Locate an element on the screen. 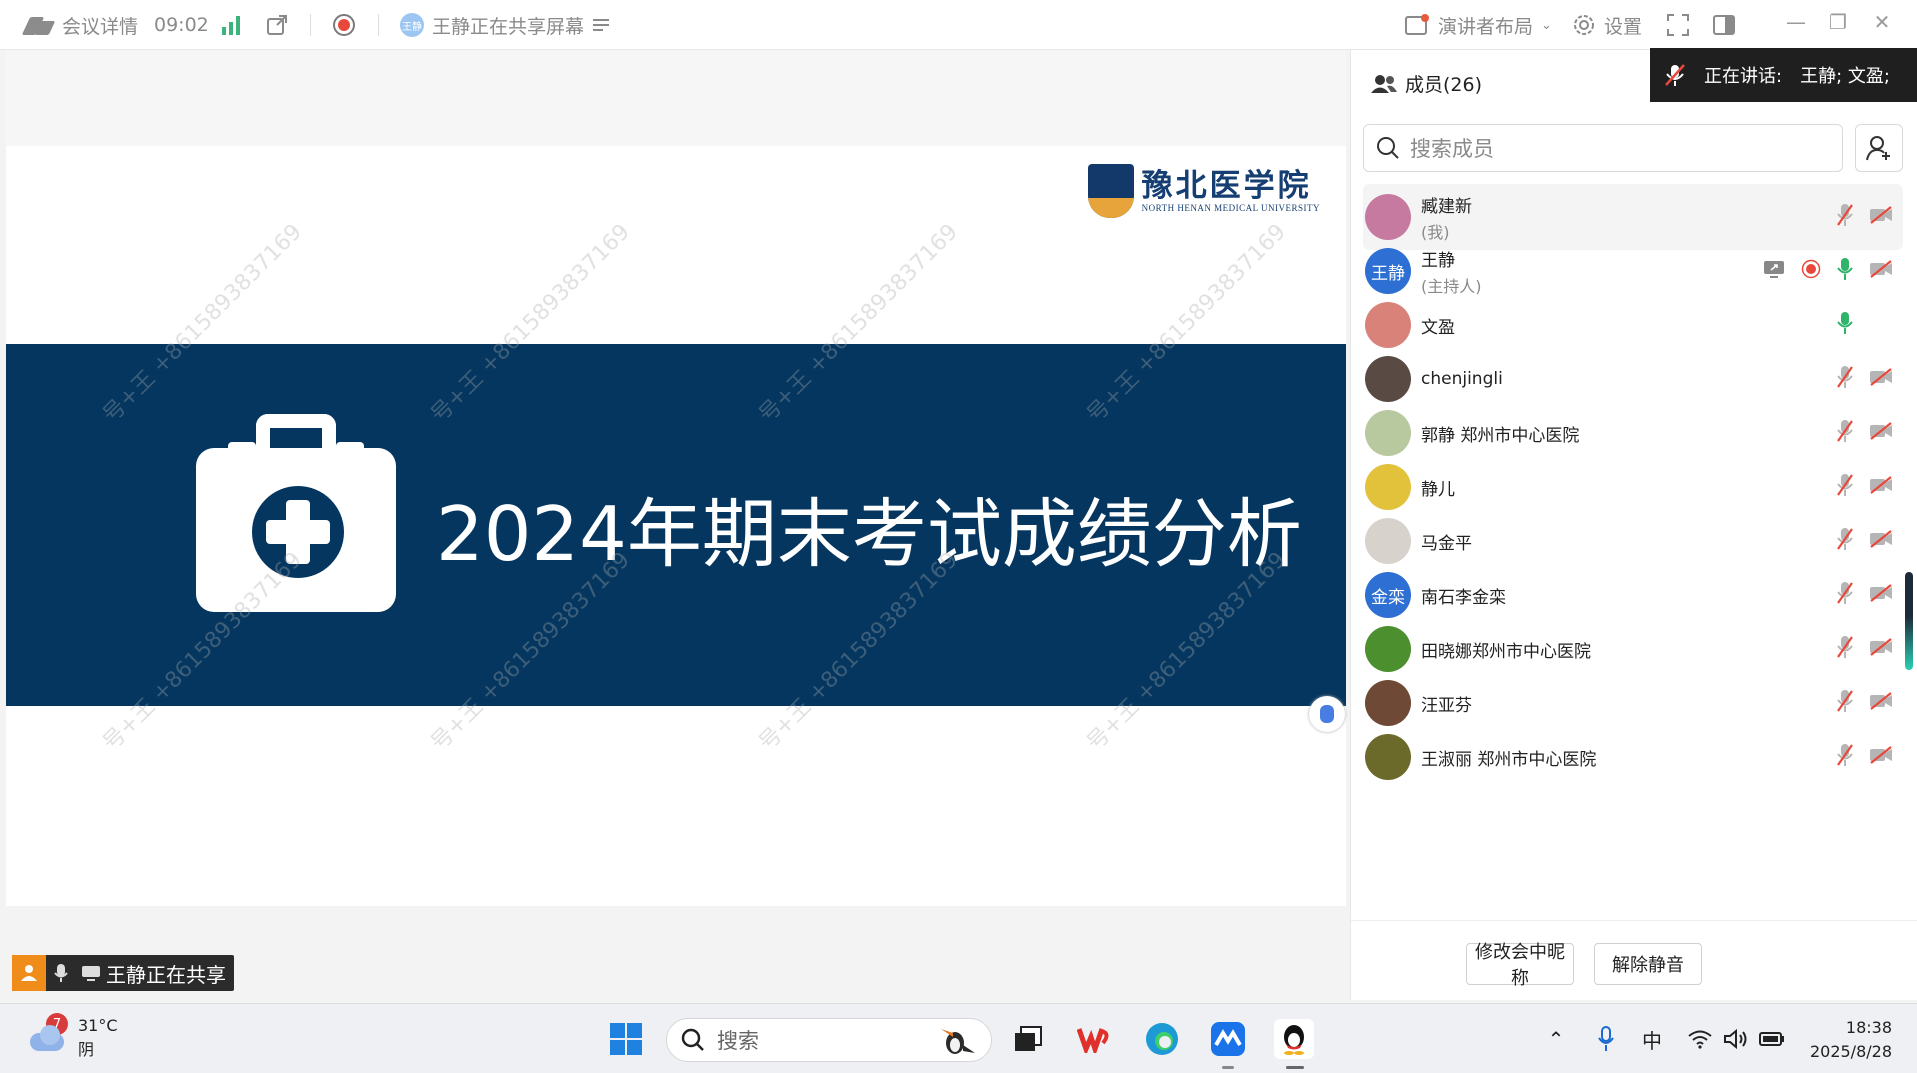  wps-app-button is located at coordinates (1095, 1039).